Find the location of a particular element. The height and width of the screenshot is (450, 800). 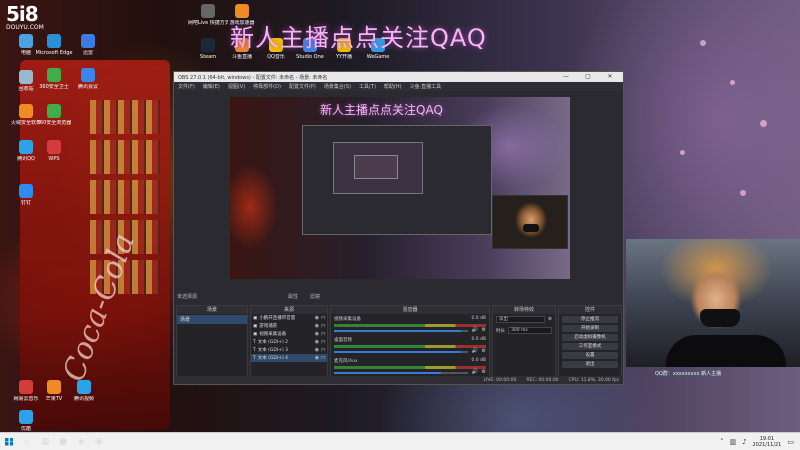

desktop-icon: 腾讯会议 is located at coordinates (88, 79).